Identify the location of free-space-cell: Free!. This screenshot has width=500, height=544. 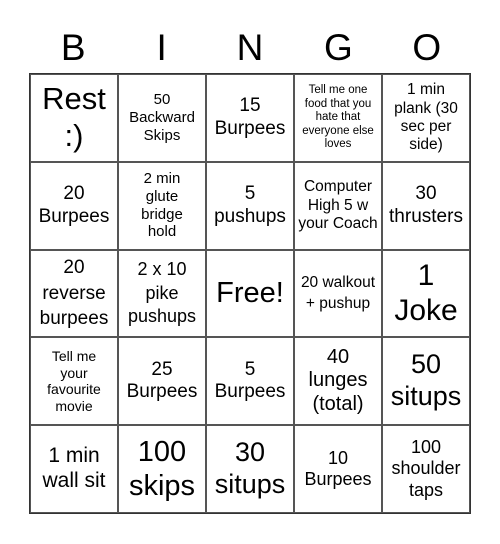
(250, 293).